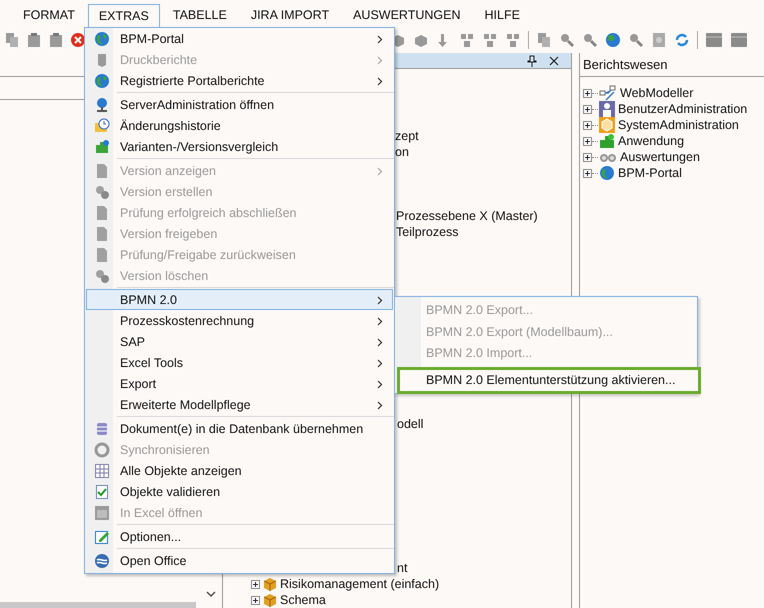 The image size is (764, 608). I want to click on tree-item: Anwendung, so click(651, 141).